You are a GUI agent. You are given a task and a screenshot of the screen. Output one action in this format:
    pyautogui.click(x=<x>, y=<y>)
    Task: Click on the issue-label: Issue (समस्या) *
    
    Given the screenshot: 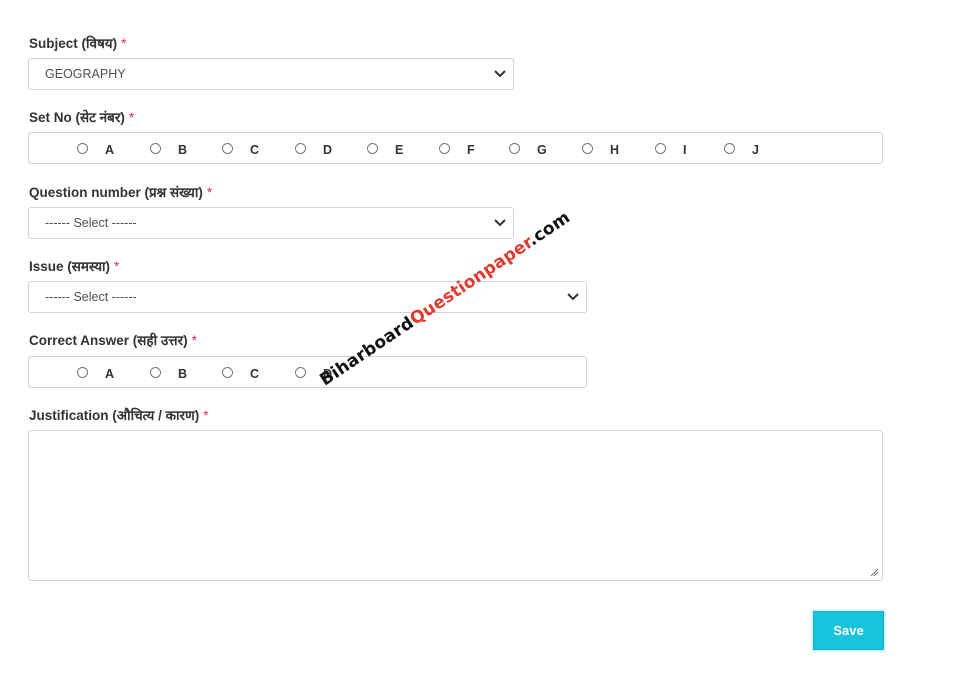 What is the action you would take?
    pyautogui.click(x=74, y=266)
    